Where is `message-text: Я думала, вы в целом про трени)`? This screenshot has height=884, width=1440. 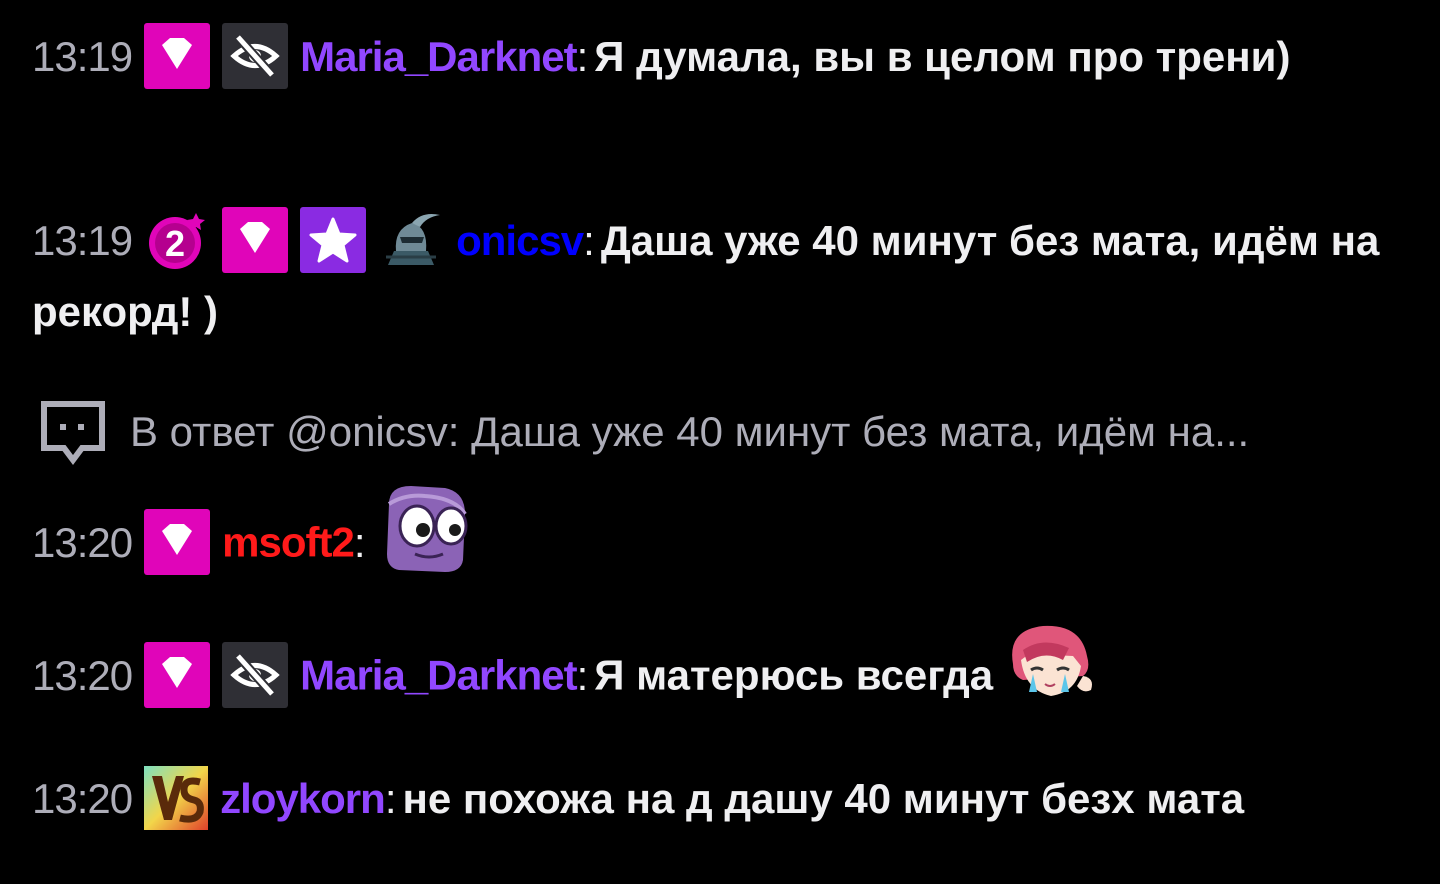
message-text: Я думала, вы в целом про трени) is located at coordinates (942, 56).